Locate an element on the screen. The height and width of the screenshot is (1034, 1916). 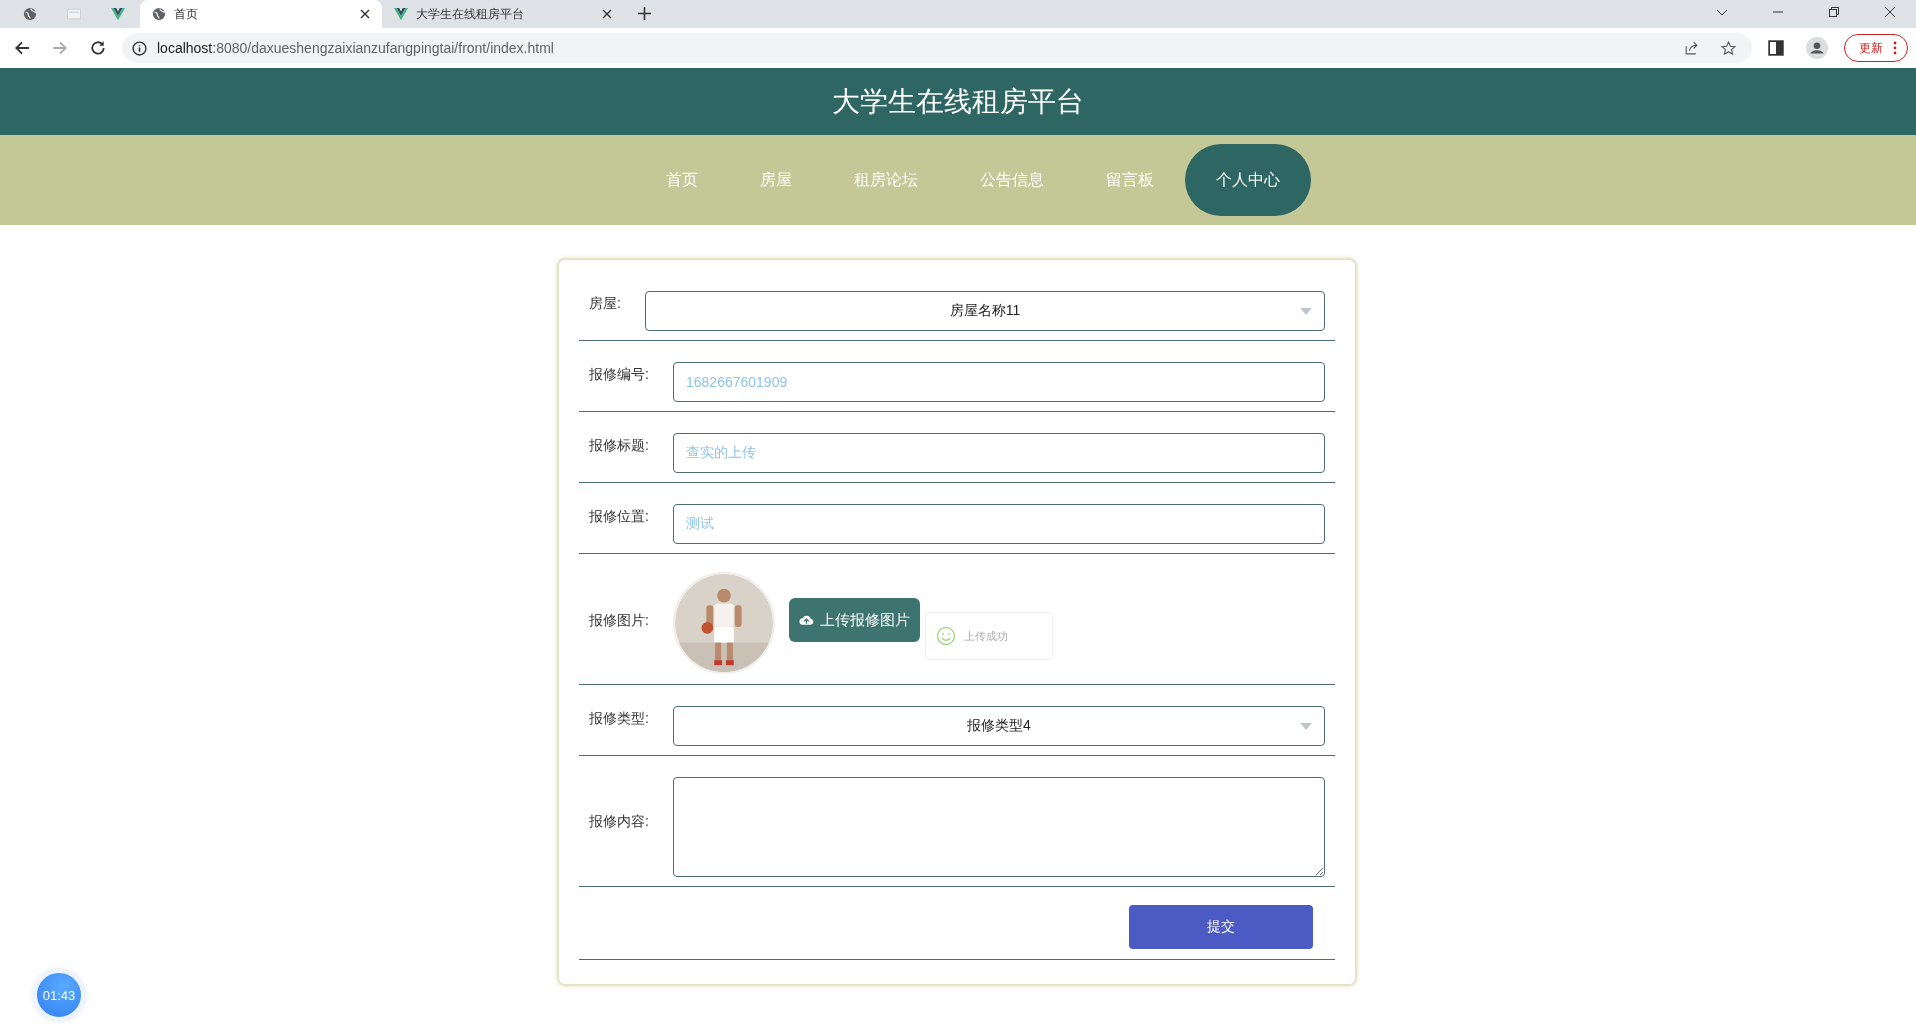
field-label: 报修编号: is located at coordinates (619, 374).